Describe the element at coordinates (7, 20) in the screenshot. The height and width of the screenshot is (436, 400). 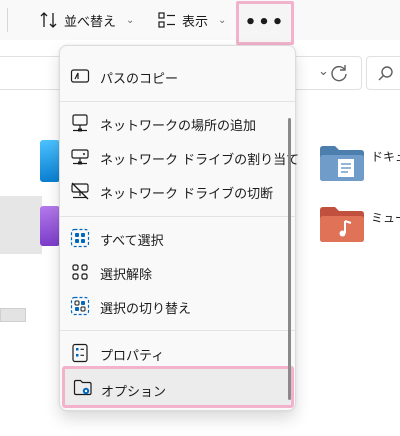
I see `toolbar-divider` at that location.